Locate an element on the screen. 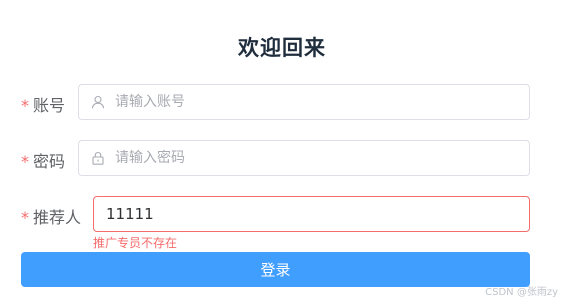 The height and width of the screenshot is (302, 564). account-field is located at coordinates (304, 102).